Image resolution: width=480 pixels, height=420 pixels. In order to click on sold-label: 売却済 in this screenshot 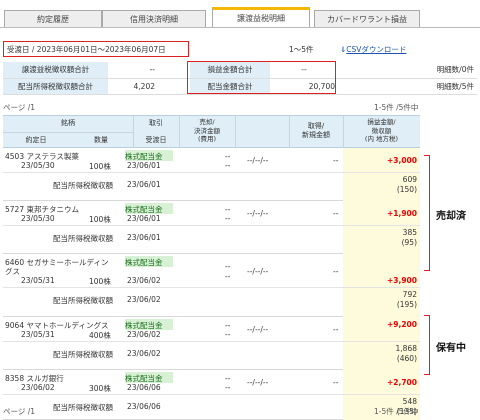, I will do `click(451, 216)`.